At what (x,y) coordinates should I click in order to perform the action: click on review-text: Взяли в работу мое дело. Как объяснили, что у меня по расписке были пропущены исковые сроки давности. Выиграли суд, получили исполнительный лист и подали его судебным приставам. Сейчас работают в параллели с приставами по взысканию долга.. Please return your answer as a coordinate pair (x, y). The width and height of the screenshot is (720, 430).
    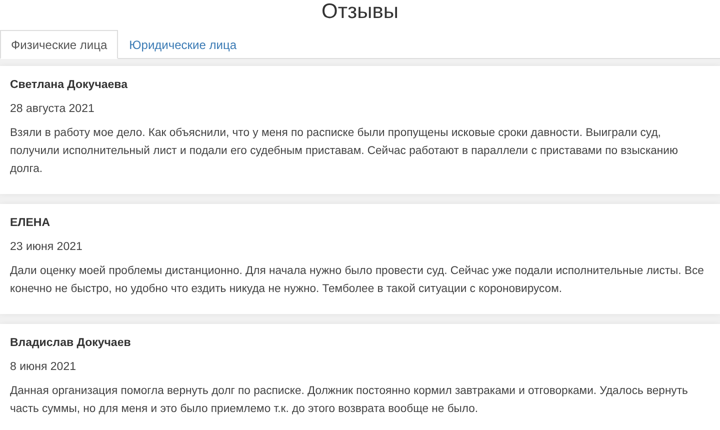
    Looking at the image, I should click on (344, 151).